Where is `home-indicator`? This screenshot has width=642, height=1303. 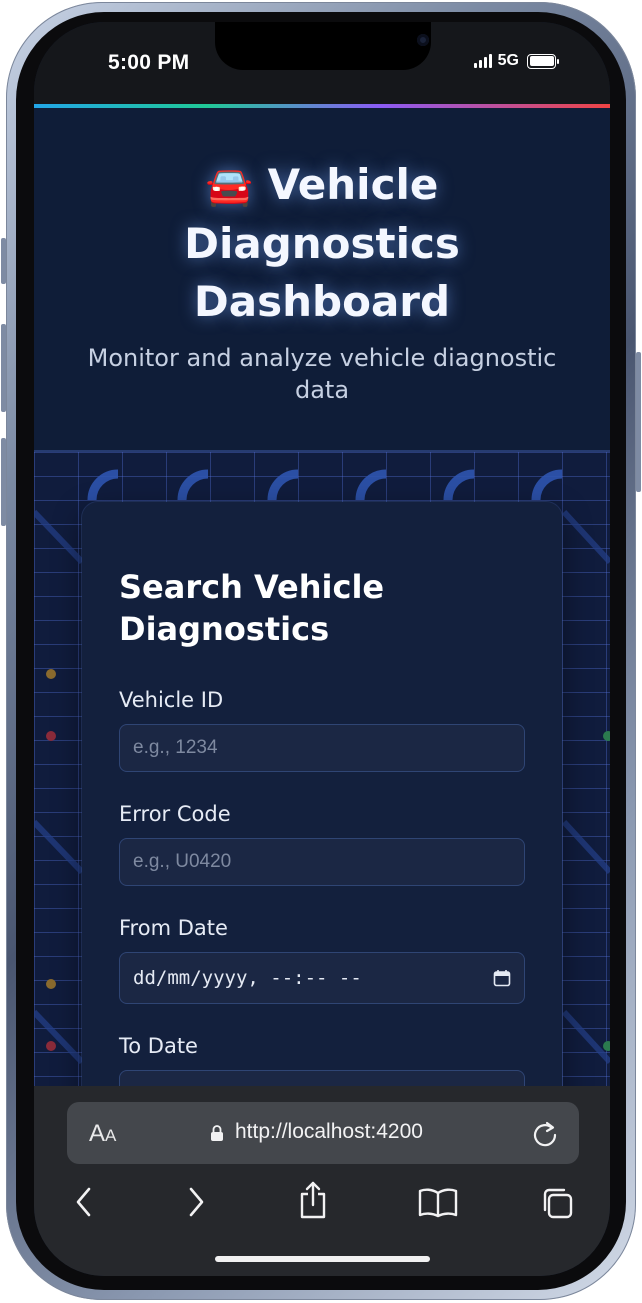 home-indicator is located at coordinates (322, 1259).